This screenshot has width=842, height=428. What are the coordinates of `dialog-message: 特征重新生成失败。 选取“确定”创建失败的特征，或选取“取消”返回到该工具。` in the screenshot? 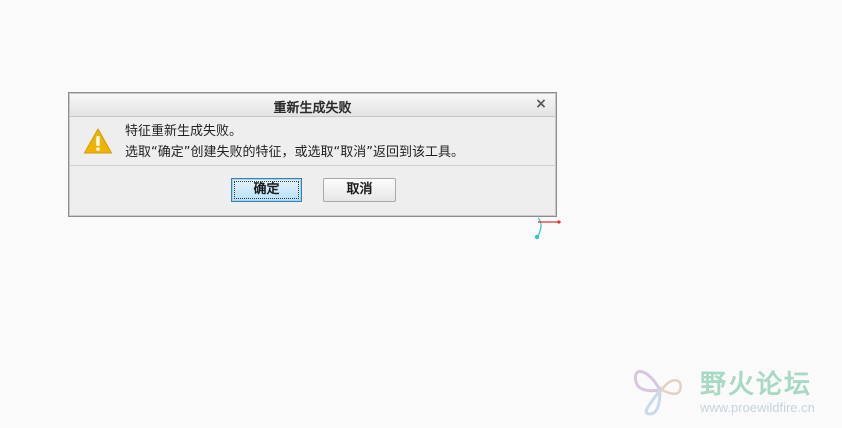 It's located at (294, 142).